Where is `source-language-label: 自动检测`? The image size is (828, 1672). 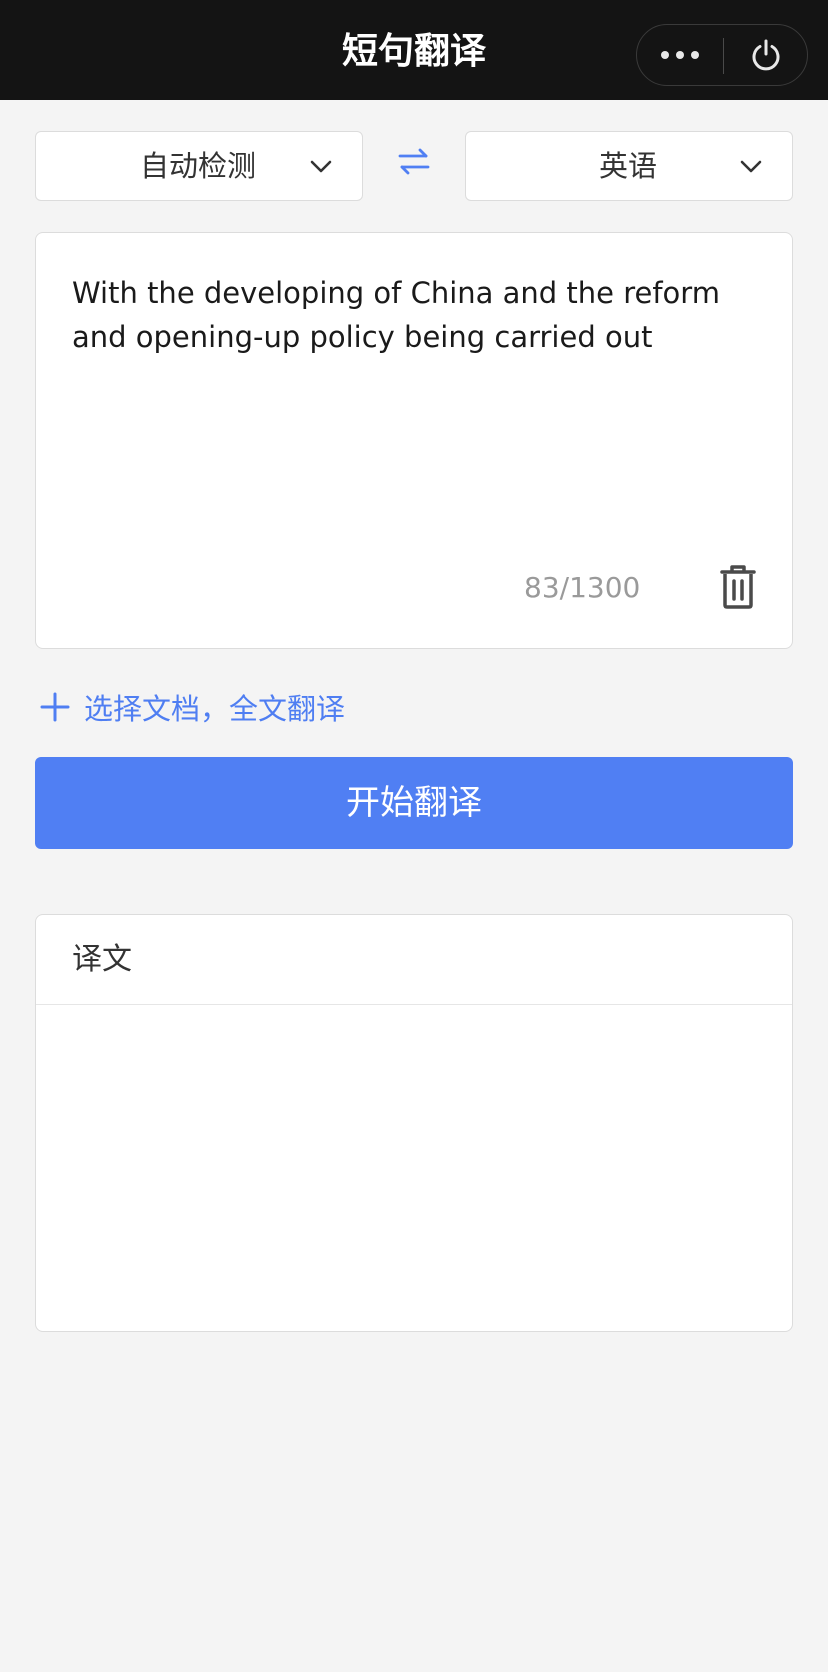
source-language-label: 自动检测 is located at coordinates (198, 166).